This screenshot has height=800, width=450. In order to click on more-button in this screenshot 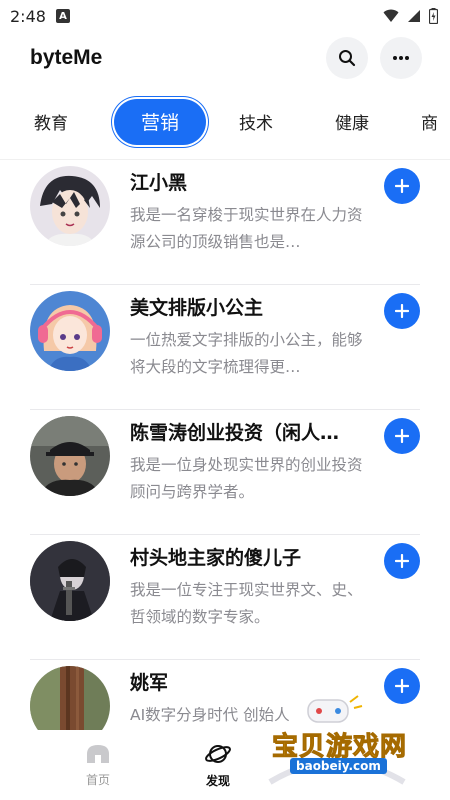, I will do `click(401, 58)`.